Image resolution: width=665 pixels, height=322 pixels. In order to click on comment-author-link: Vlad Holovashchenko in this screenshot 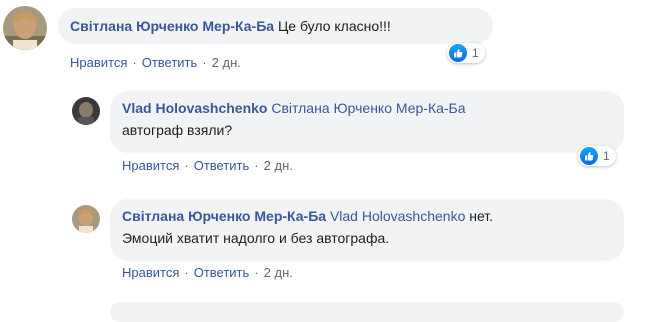, I will do `click(194, 108)`.